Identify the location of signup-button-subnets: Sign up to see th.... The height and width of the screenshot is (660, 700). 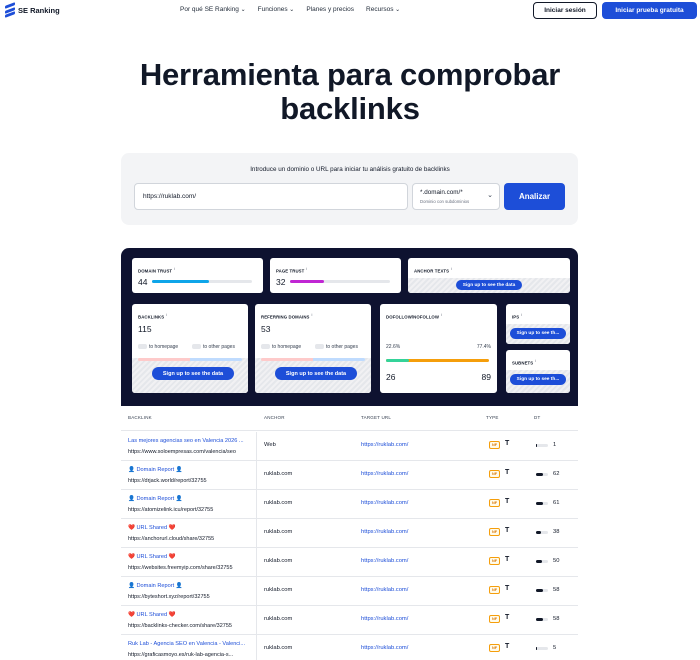
(538, 379).